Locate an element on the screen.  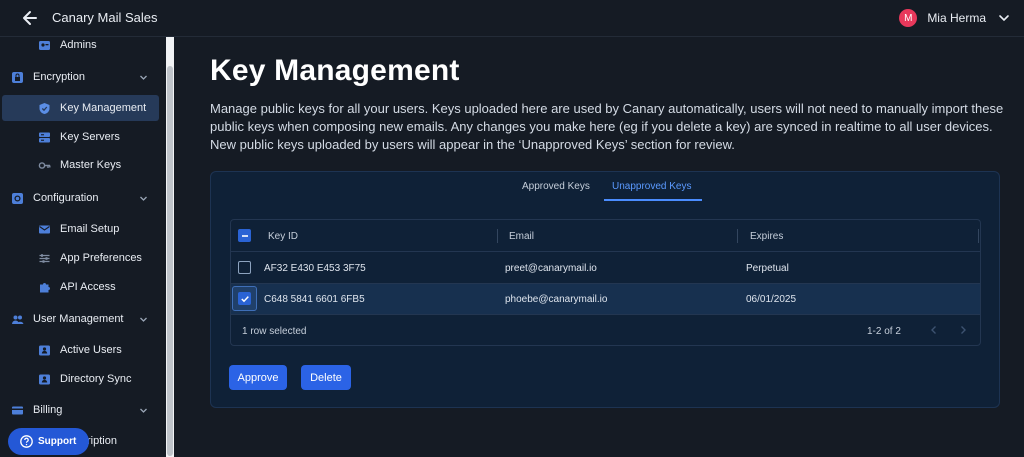
sidebar-item-subscription-partial: ription is located at coordinates (102, 441).